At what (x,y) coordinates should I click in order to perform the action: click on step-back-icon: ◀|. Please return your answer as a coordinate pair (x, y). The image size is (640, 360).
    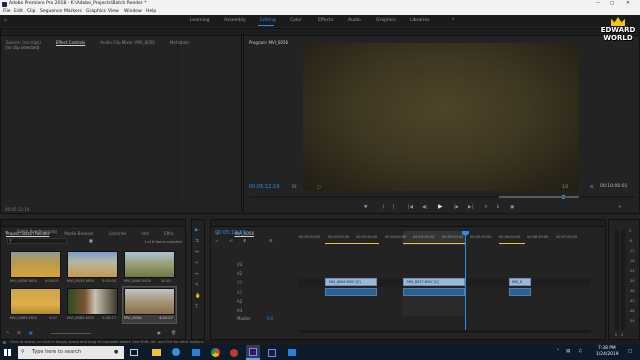
    Looking at the image, I should click on (424, 208).